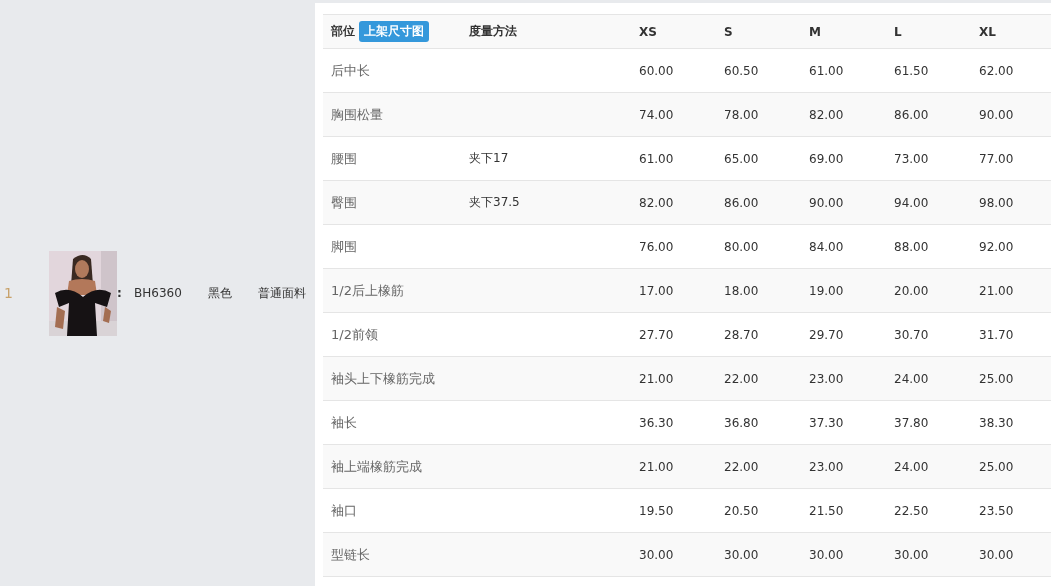 This screenshot has height=586, width=1051. What do you see at coordinates (8, 293) in the screenshot?
I see `row-number: 1` at bounding box center [8, 293].